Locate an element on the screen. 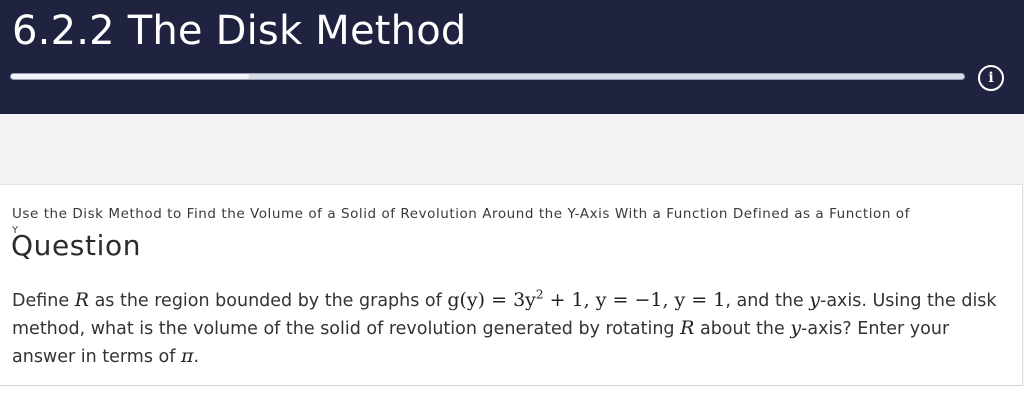  question-text-part: Define is located at coordinates (43, 301).